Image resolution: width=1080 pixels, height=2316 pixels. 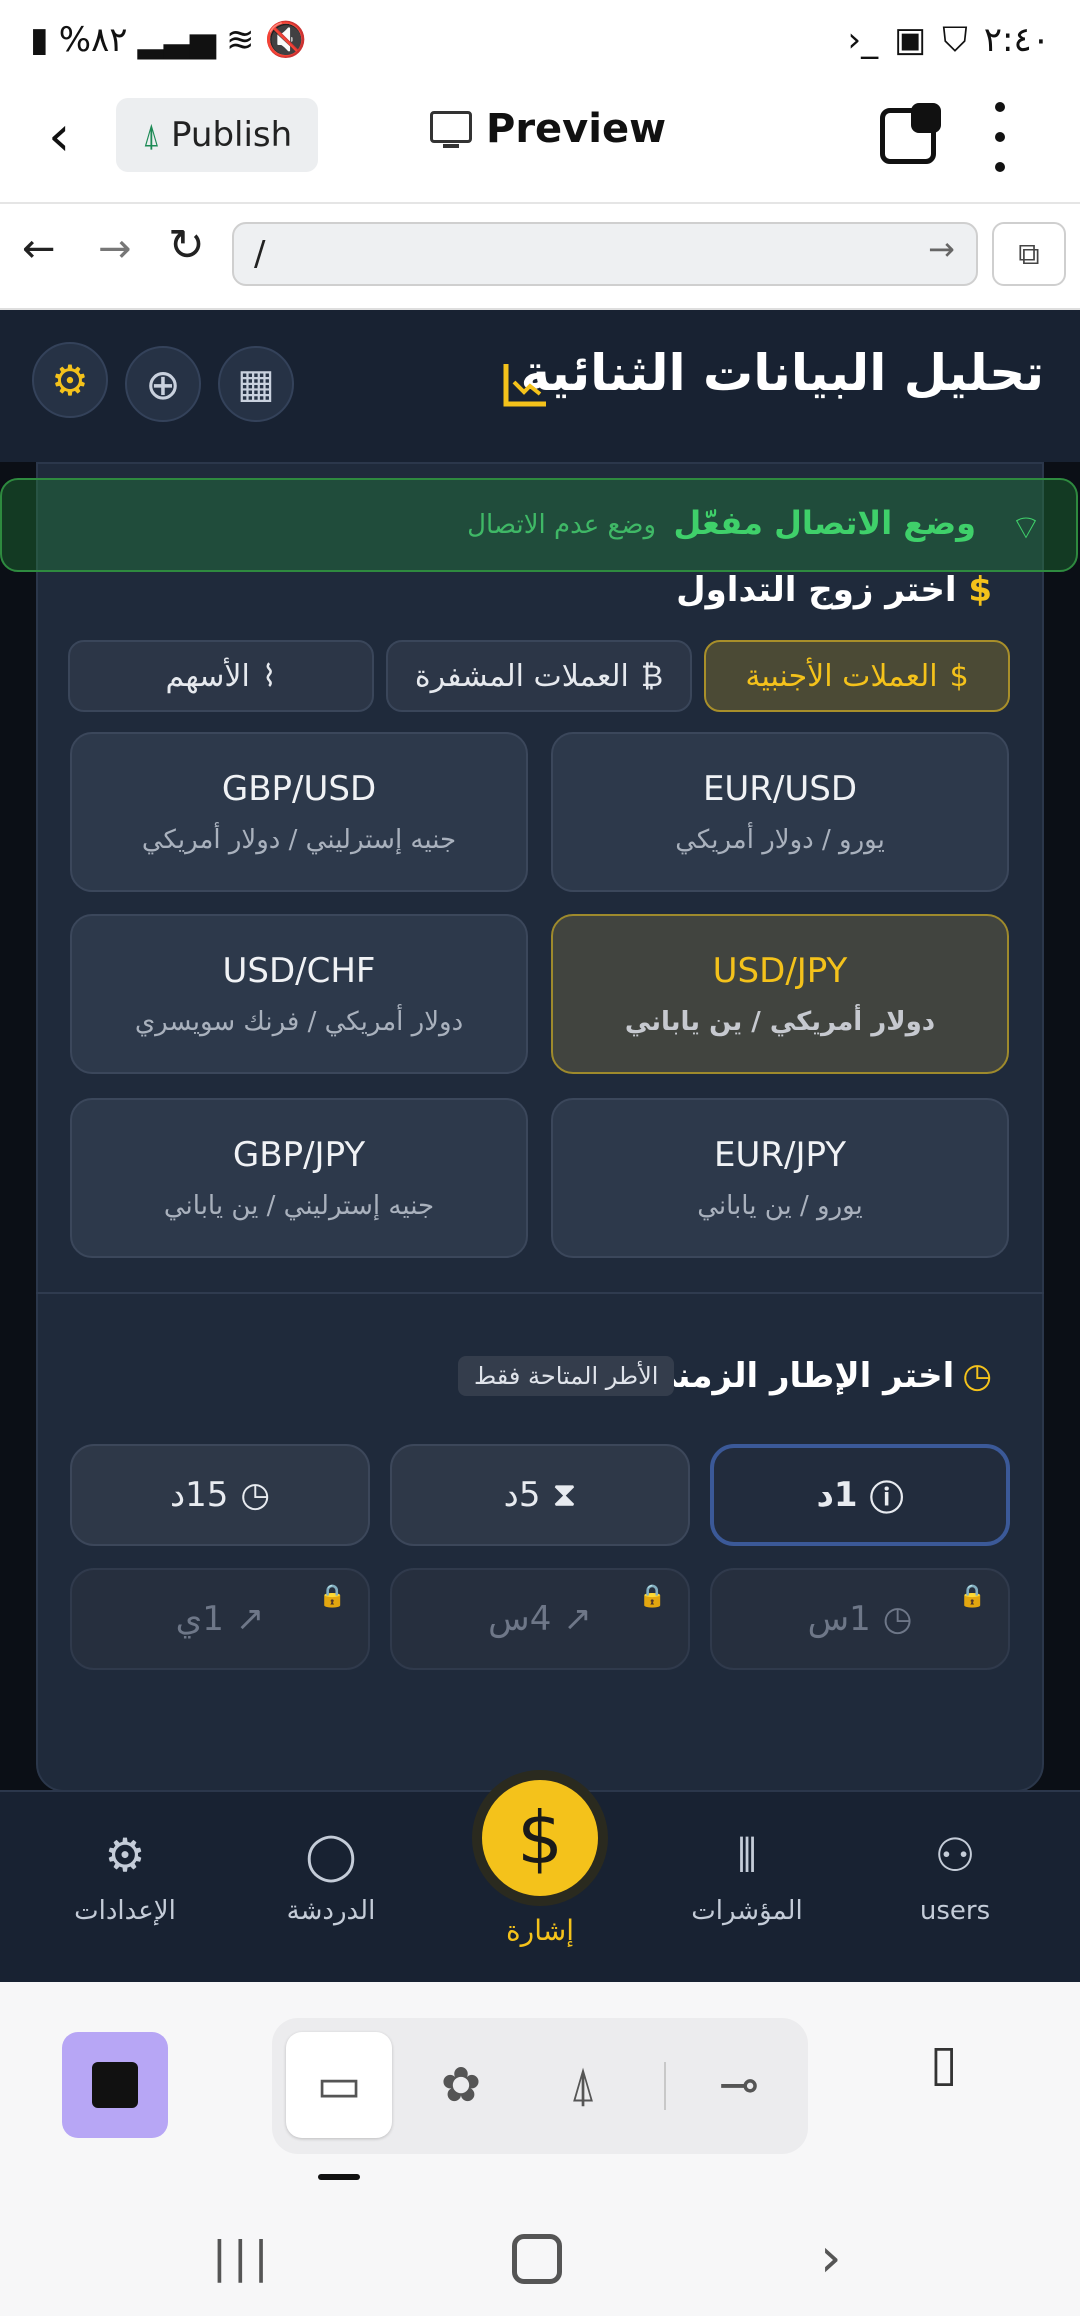 I want to click on pair-section-title: $ اختر زوج التداول, so click(x=834, y=590).